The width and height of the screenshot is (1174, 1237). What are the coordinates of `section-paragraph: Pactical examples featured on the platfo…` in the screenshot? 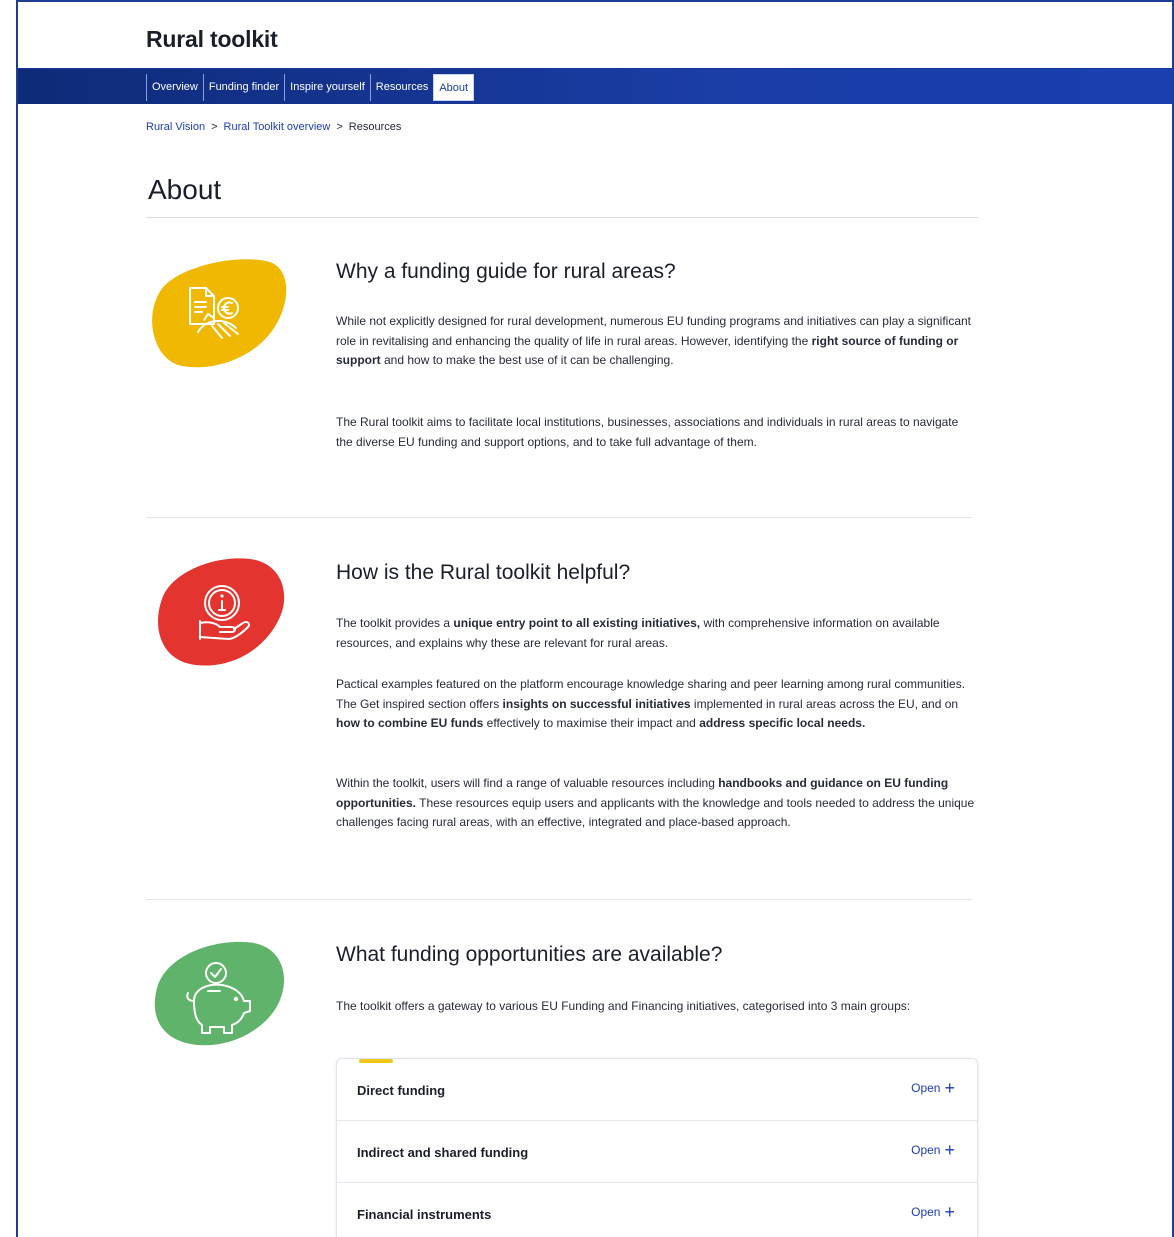 It's located at (651, 703).